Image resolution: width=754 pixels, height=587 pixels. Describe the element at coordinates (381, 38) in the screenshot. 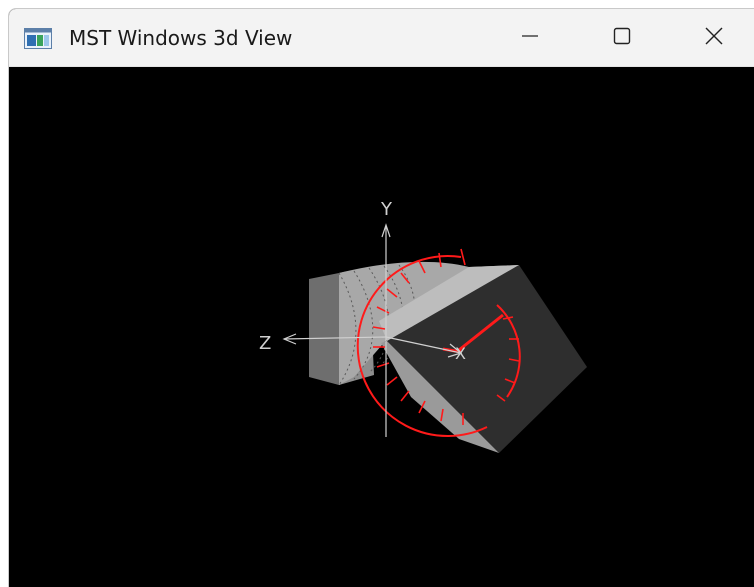

I see `title-bar: MST Windows 3d View` at that location.